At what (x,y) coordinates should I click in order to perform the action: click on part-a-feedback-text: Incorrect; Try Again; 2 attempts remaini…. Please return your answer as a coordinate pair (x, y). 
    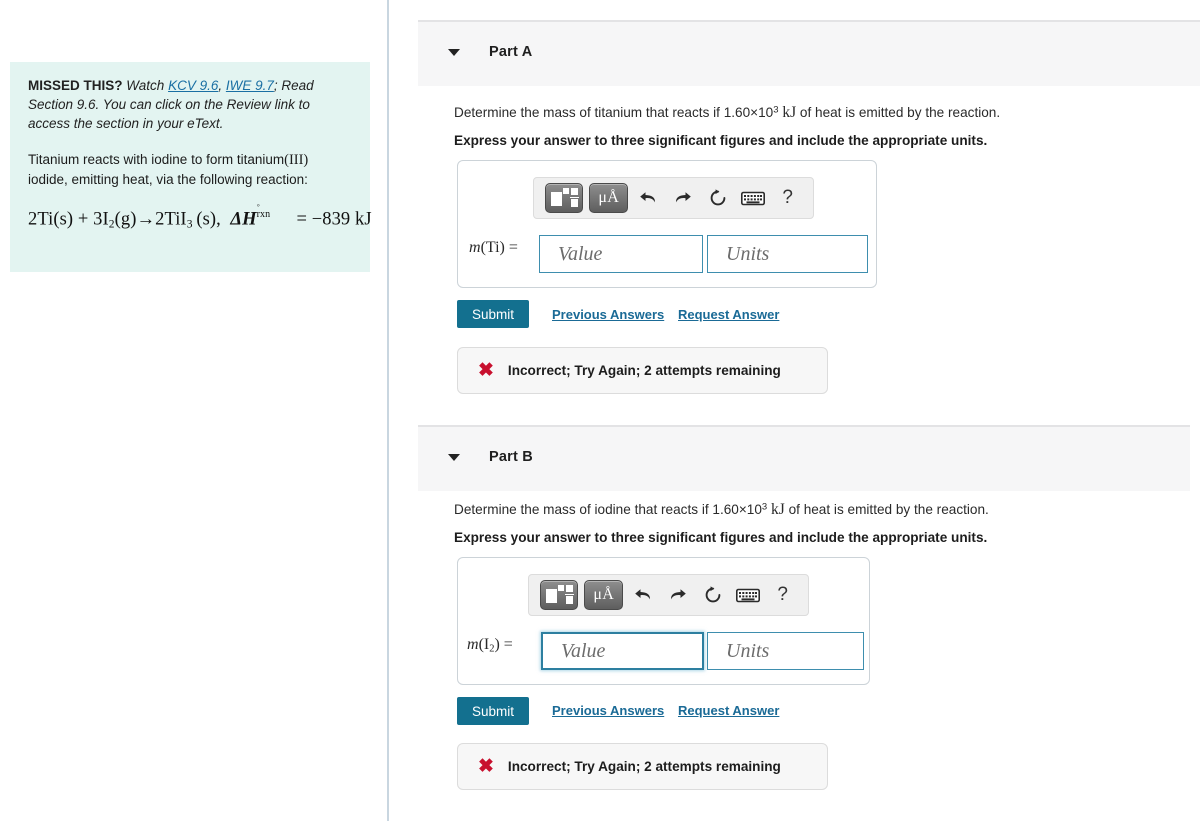
    Looking at the image, I should click on (644, 370).